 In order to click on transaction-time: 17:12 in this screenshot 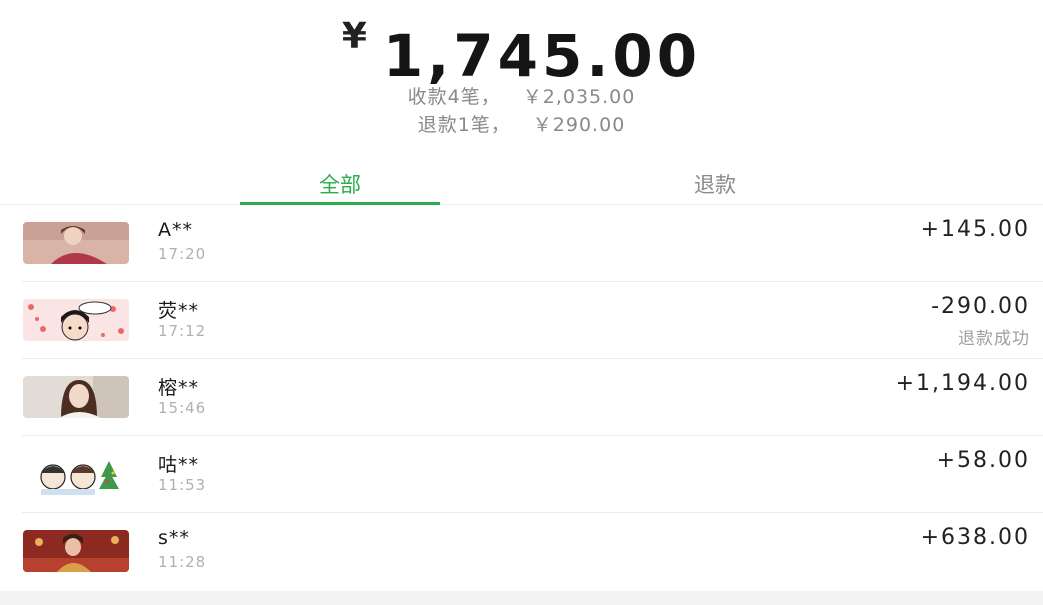, I will do `click(182, 331)`.